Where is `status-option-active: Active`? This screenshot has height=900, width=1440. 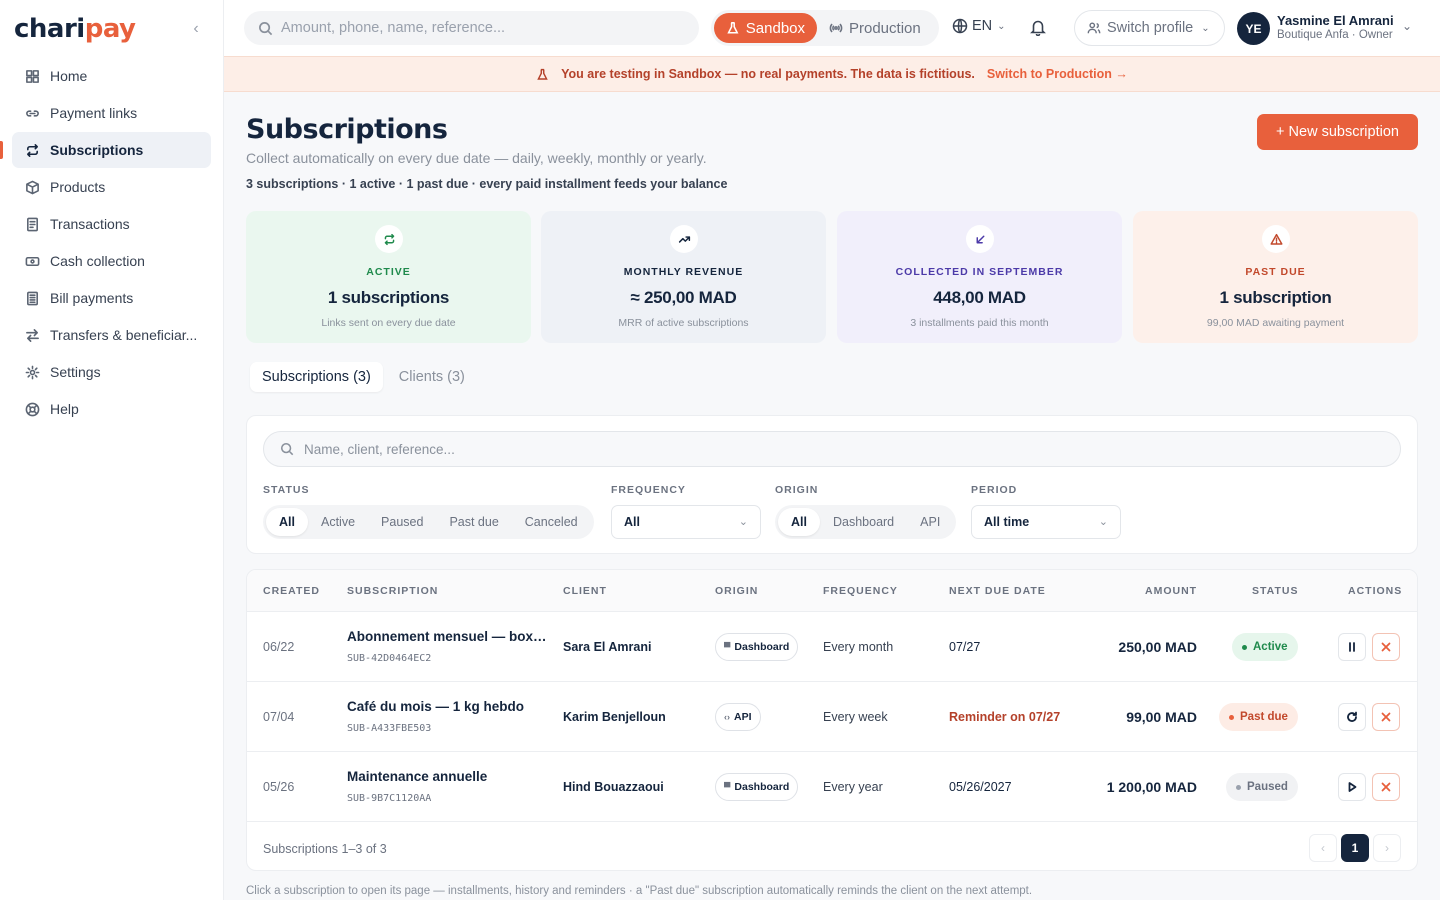 status-option-active: Active is located at coordinates (338, 522).